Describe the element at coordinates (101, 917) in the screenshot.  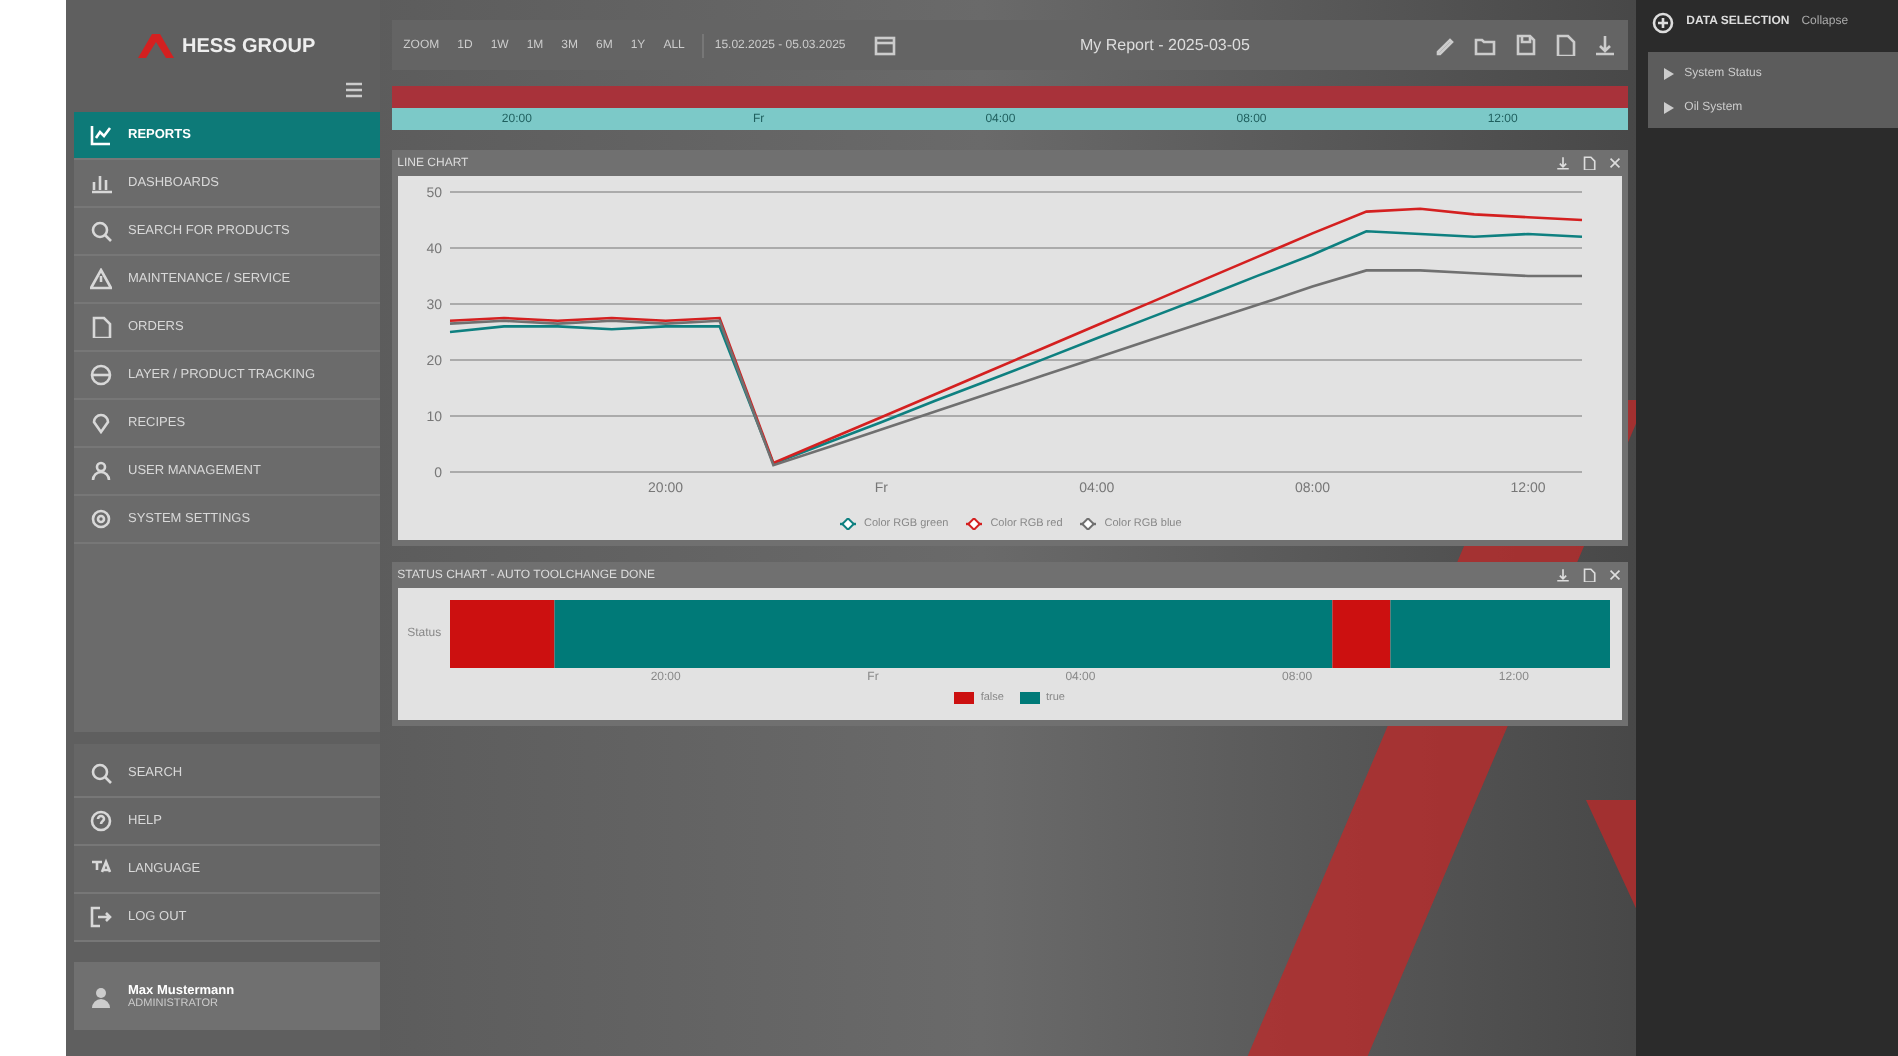
I see `logout-icon` at that location.